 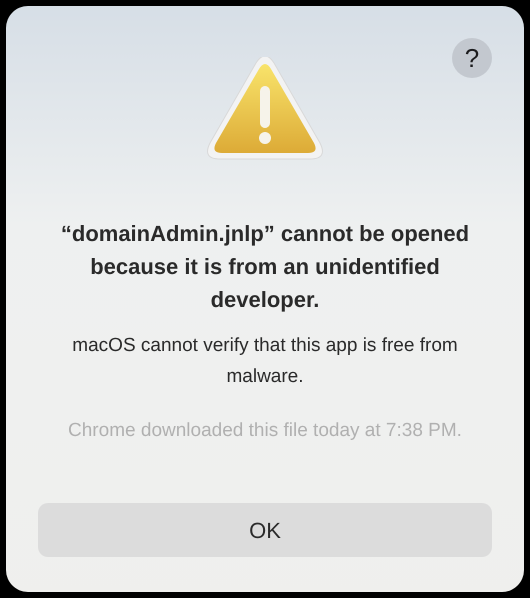 I want to click on help-button: ?, so click(x=472, y=58).